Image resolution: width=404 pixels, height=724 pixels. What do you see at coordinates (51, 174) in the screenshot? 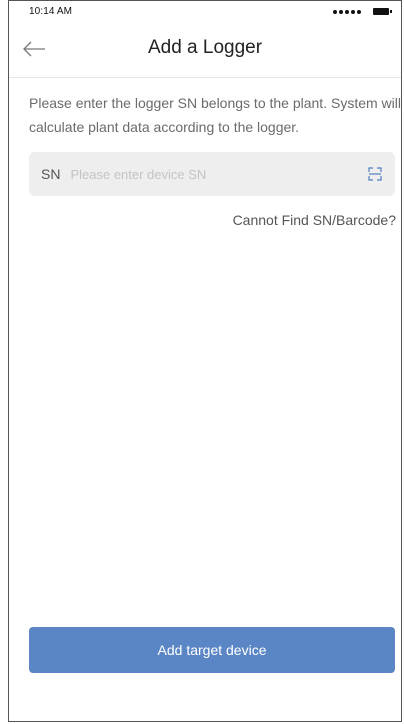
I see `sn-label: SN` at bounding box center [51, 174].